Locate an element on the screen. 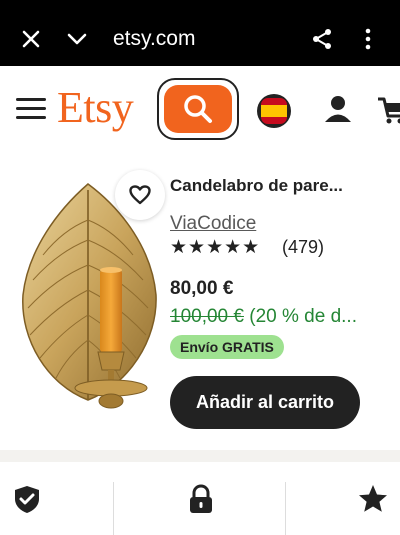 The width and height of the screenshot is (400, 535). close-icon is located at coordinates (31, 39).